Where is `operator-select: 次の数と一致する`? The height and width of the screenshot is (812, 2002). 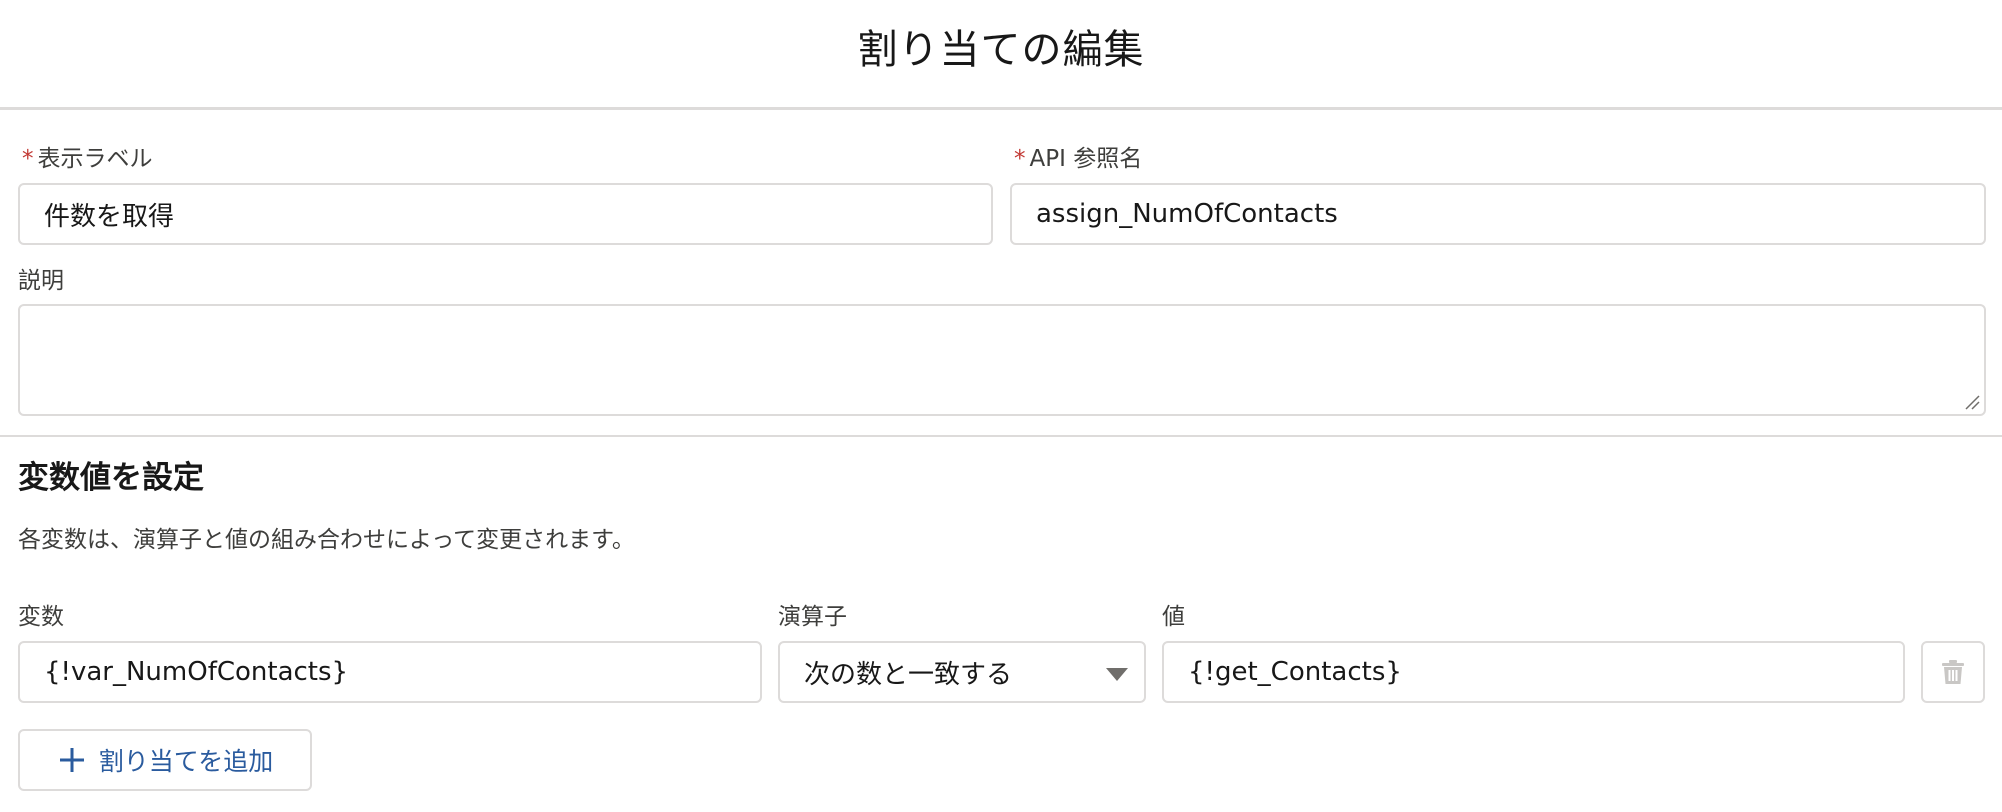 operator-select: 次の数と一致する is located at coordinates (962, 672).